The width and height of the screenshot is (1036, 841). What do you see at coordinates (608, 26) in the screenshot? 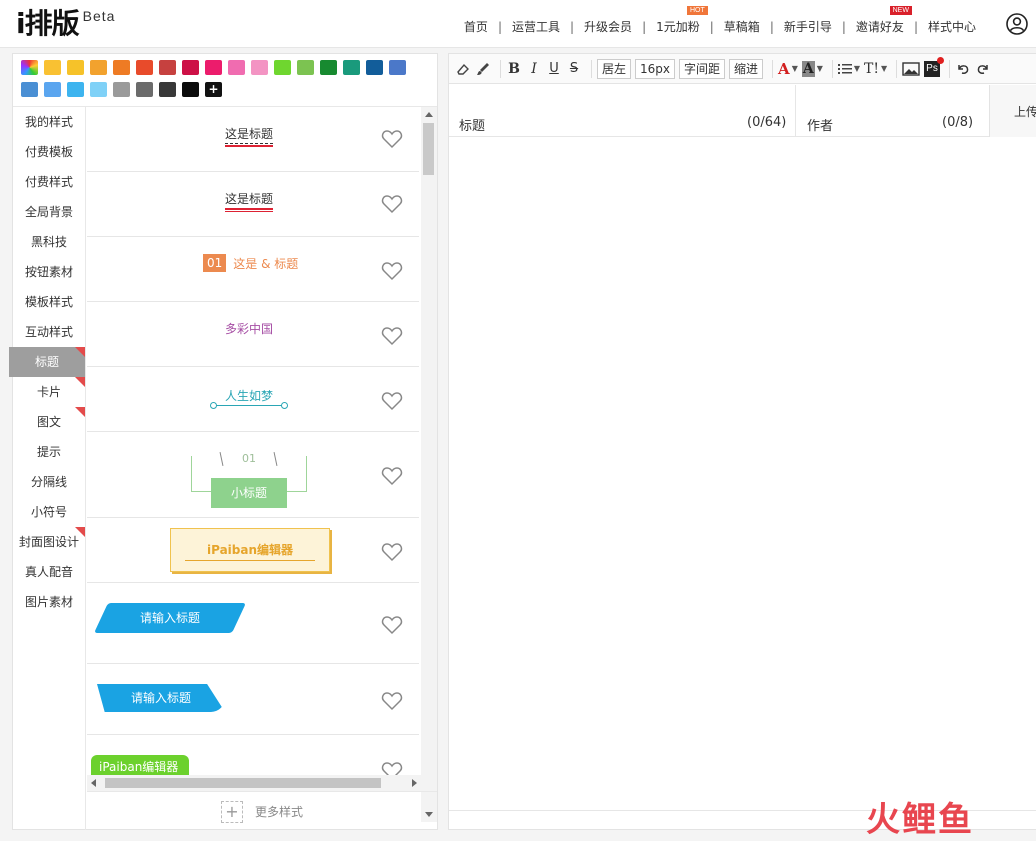
I see `nav-item: 升级会员` at bounding box center [608, 26].